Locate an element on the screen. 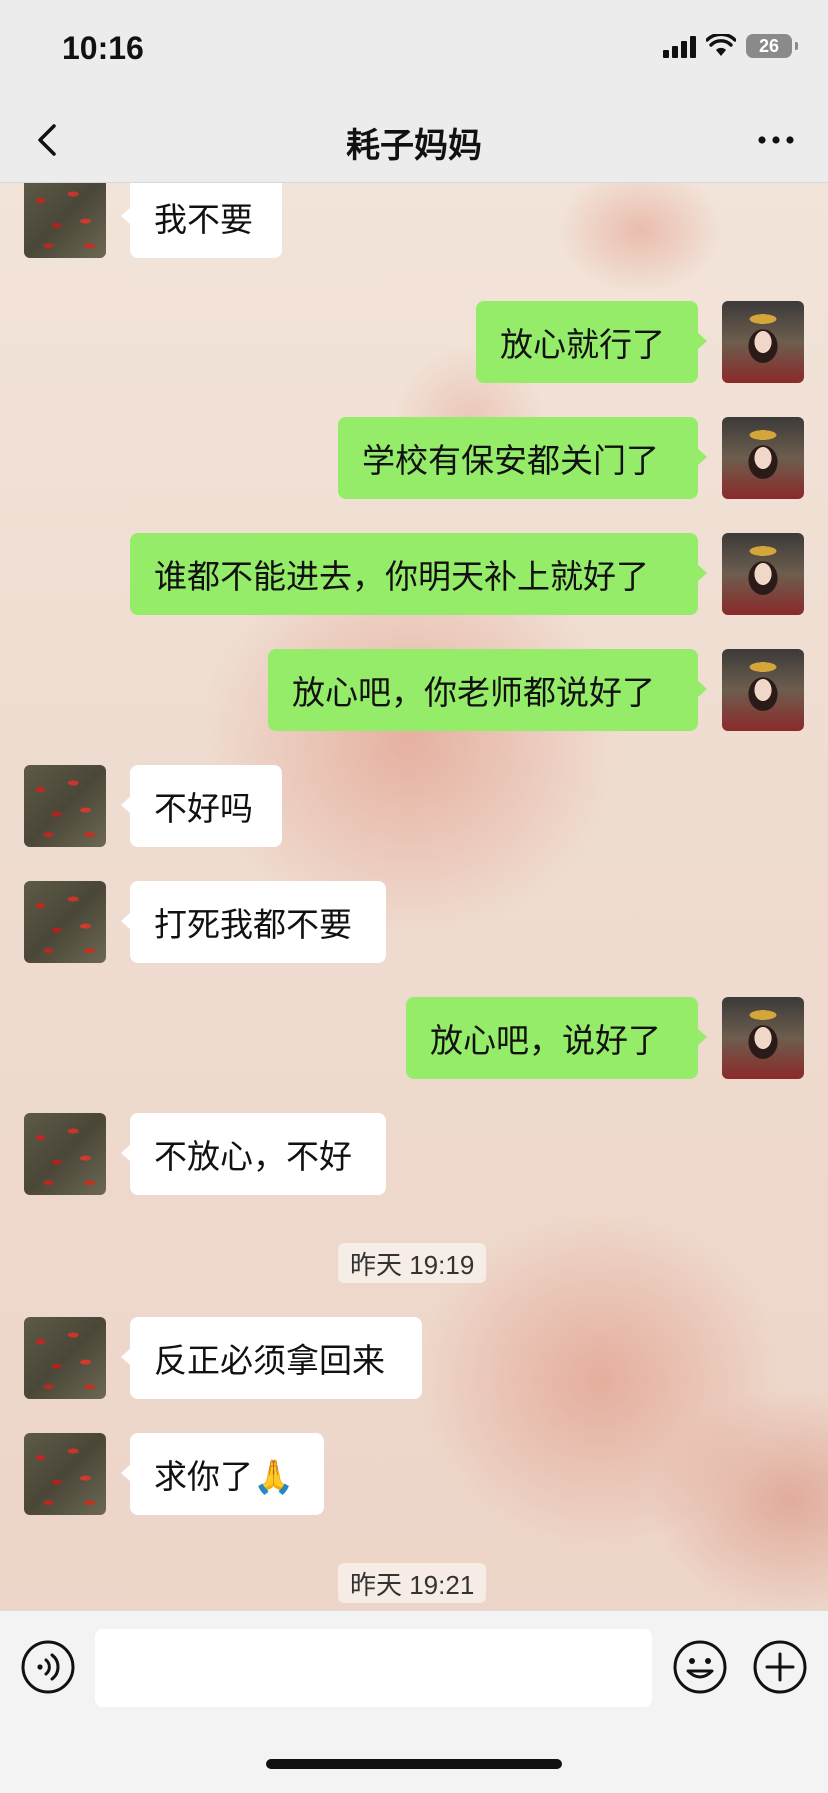 The image size is (828, 1793). message-timestamp: 昨天 19:19 is located at coordinates (412, 1263).